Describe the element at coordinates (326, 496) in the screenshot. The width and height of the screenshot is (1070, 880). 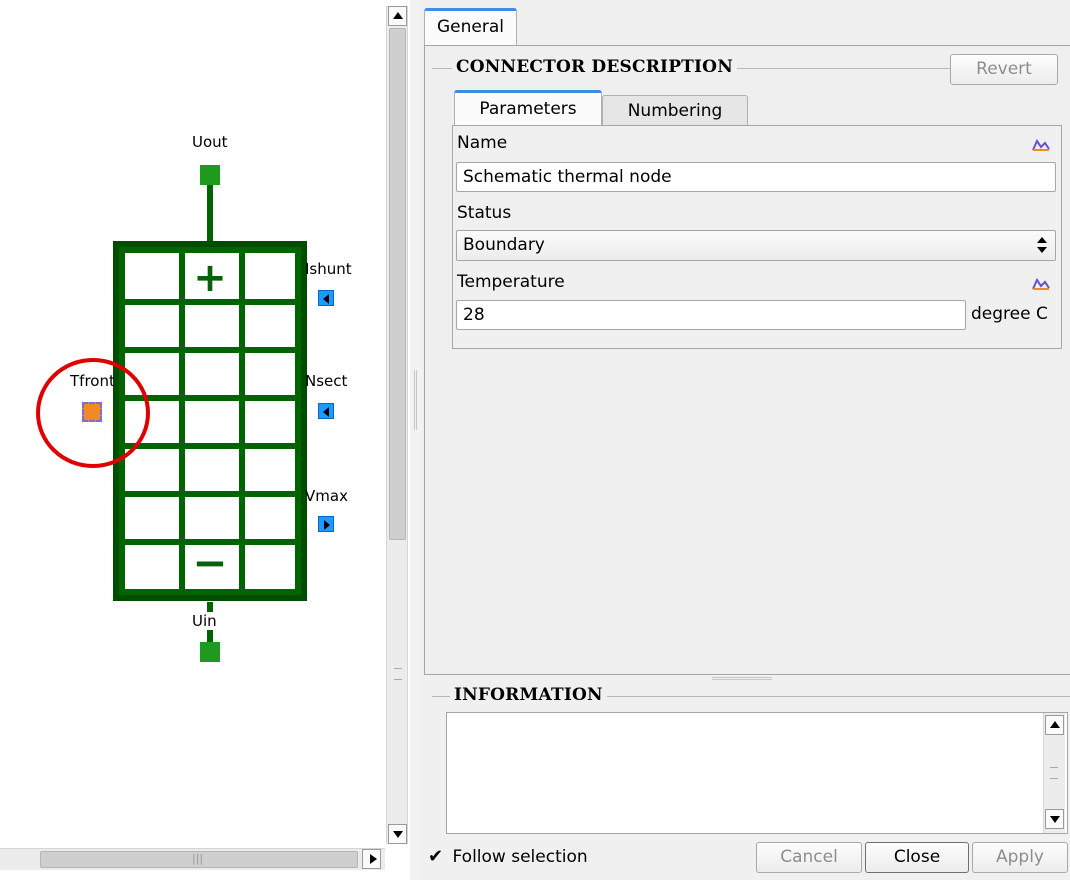
I see `pin-label-vmax: Vmax` at that location.